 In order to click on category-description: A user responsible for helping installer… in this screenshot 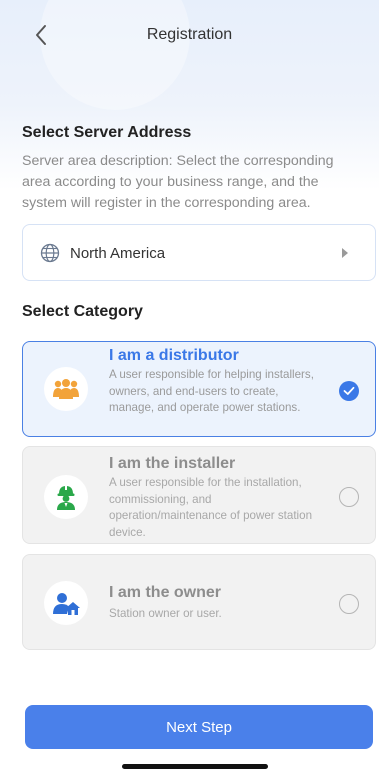, I will do `click(211, 391)`.